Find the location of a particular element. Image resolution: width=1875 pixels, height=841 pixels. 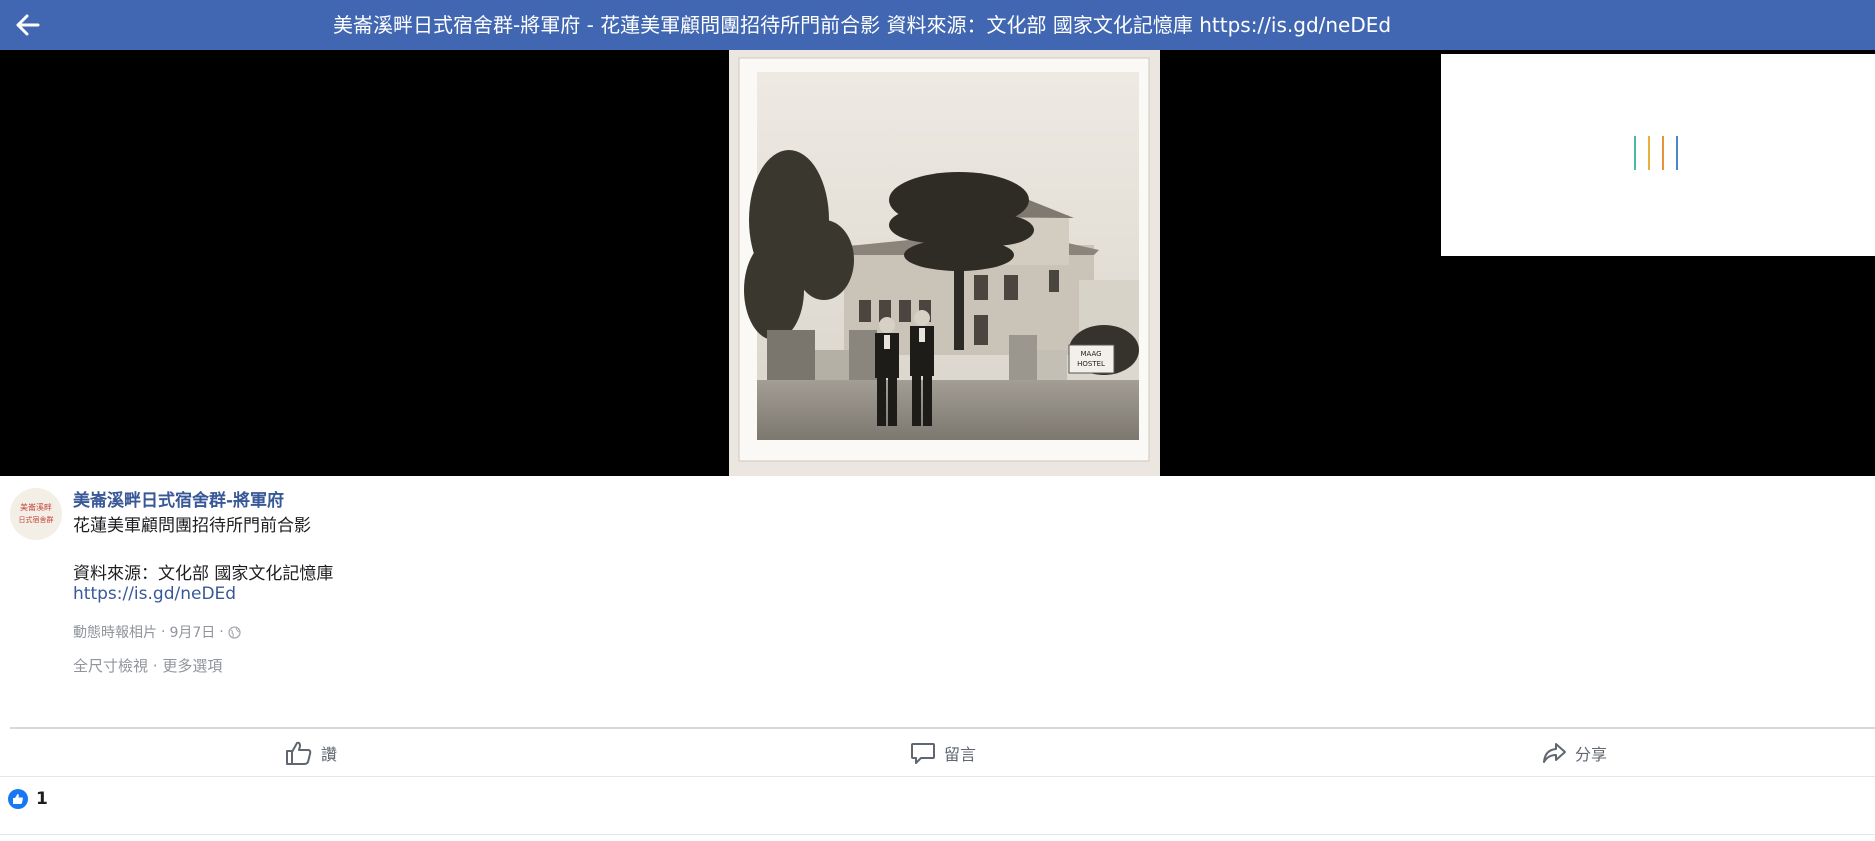

post-meta: 動態時報相片 · 9月7日 · is located at coordinates (157, 632).